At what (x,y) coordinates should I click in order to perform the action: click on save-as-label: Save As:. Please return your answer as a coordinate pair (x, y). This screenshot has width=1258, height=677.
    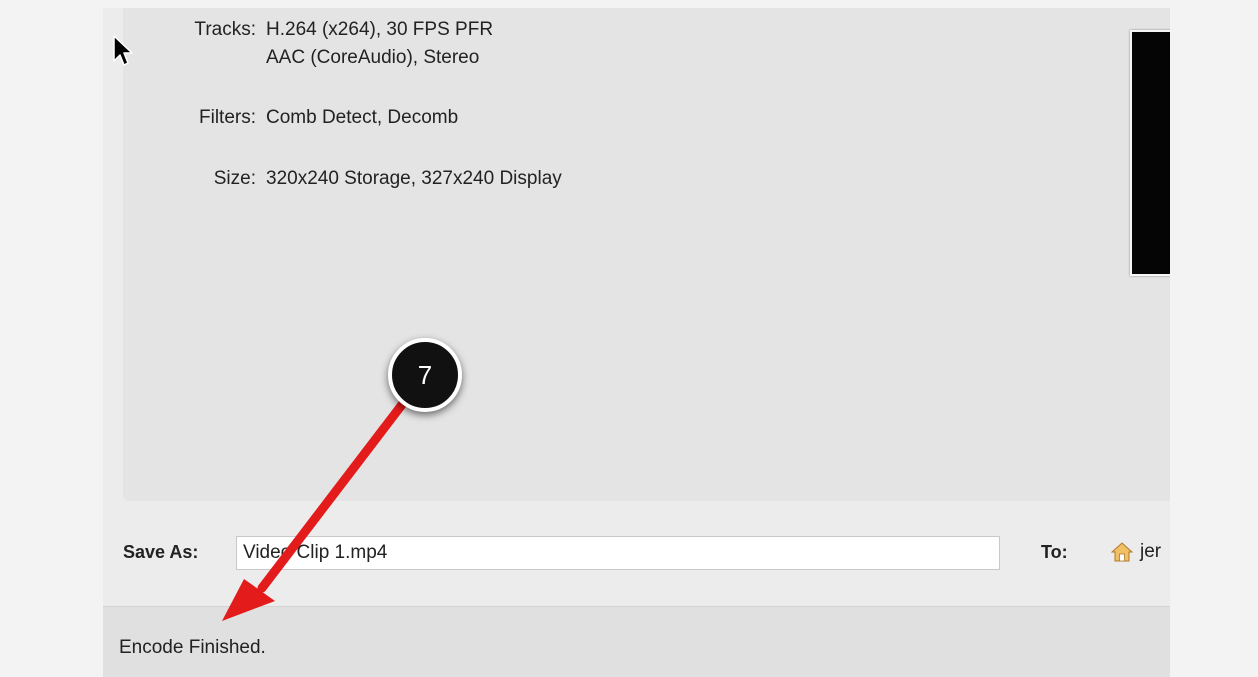
    Looking at the image, I should click on (161, 552).